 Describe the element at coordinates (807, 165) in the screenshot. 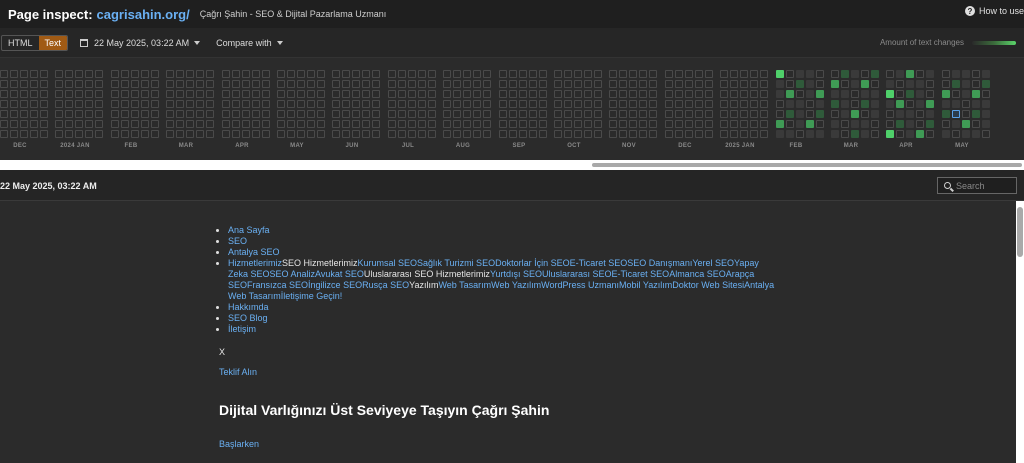

I see `scrollbar-thumb` at that location.